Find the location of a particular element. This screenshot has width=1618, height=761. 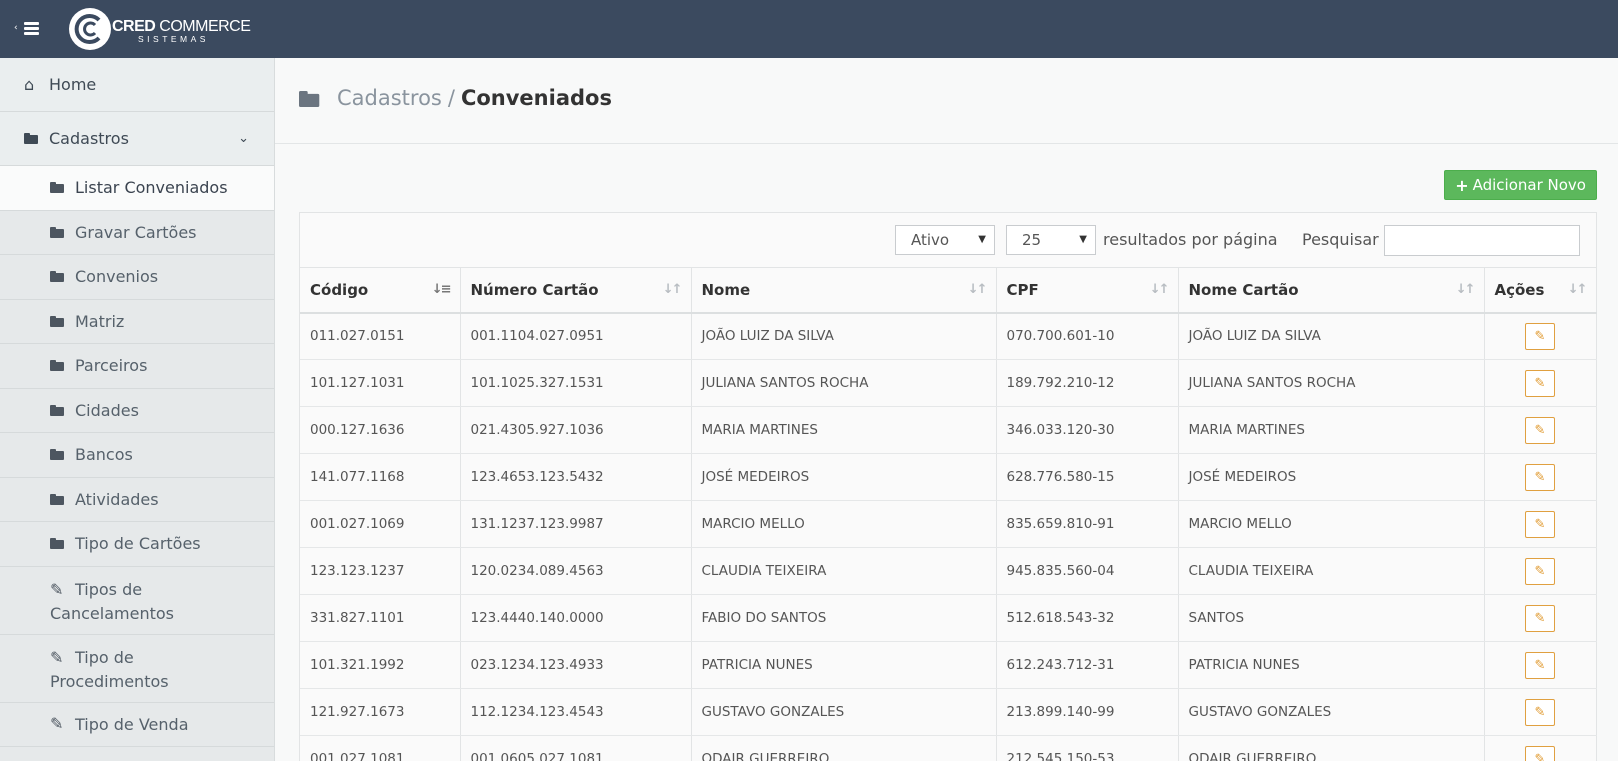

sidebar-item-label: Gravar Cartões is located at coordinates (136, 232).